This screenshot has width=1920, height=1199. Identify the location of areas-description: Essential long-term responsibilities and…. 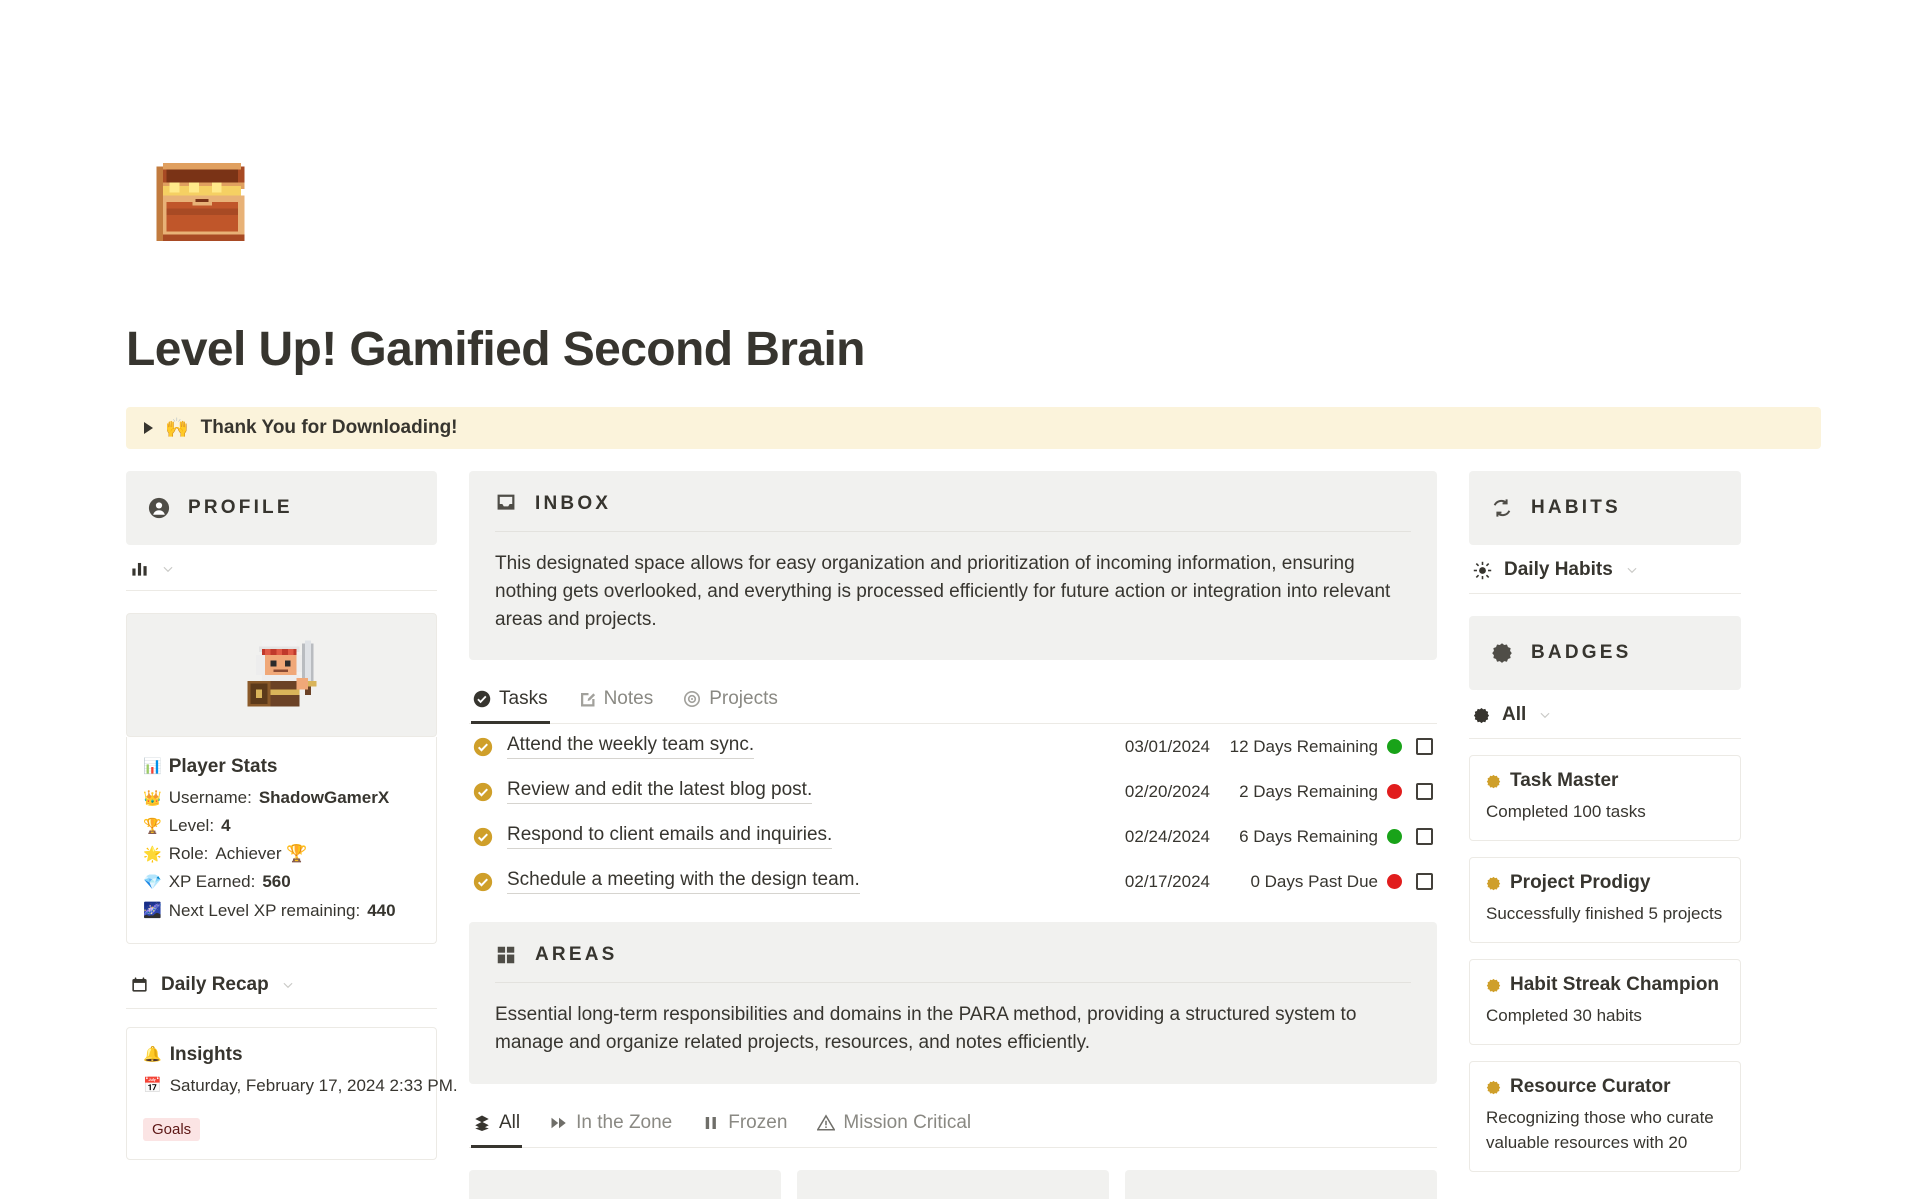
(926, 1029).